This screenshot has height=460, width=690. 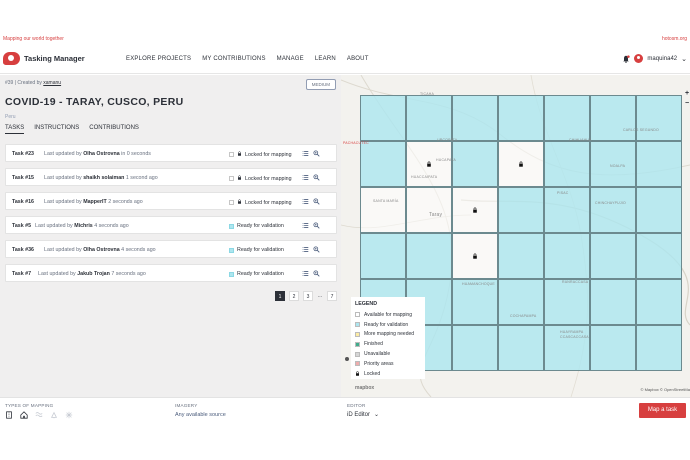 What do you see at coordinates (447, 140) in the screenshot?
I see `place-label: URCOPATA` at bounding box center [447, 140].